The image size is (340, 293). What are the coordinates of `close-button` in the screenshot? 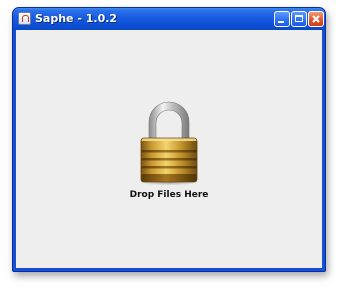 It's located at (316, 19).